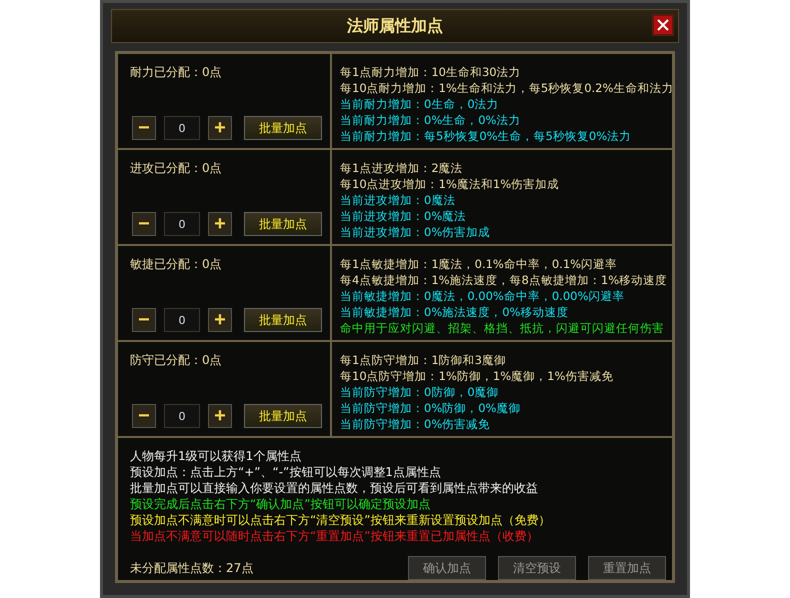  I want to click on help-text: 当加点不满意可以随时点击右下方“重置加点”按钮来重置已加属性点（收费）, so click(335, 536).